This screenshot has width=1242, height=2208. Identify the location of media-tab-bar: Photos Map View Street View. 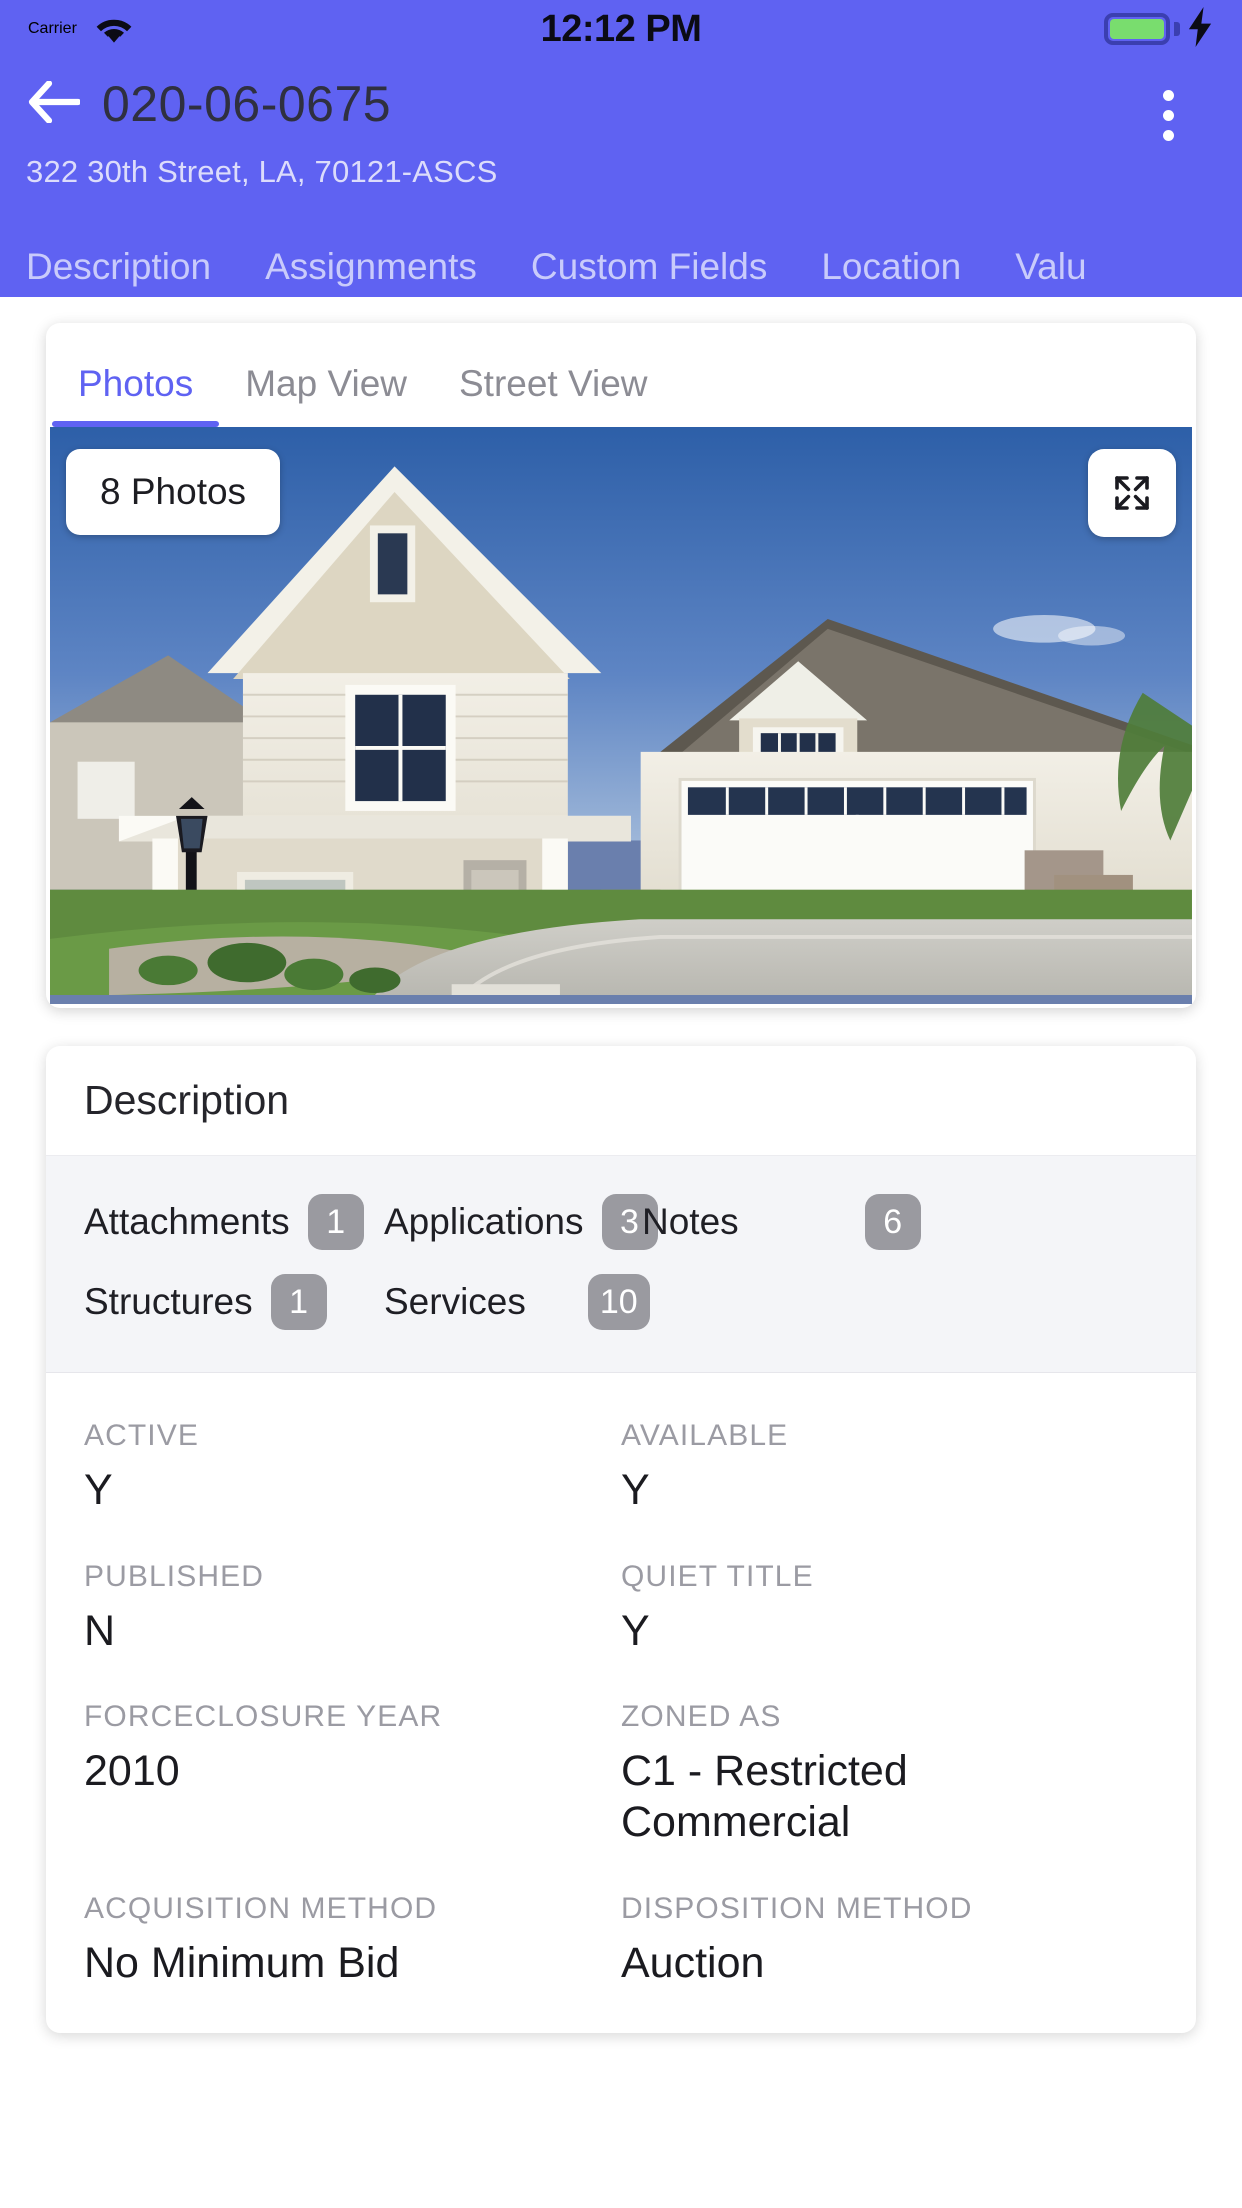
(621, 375).